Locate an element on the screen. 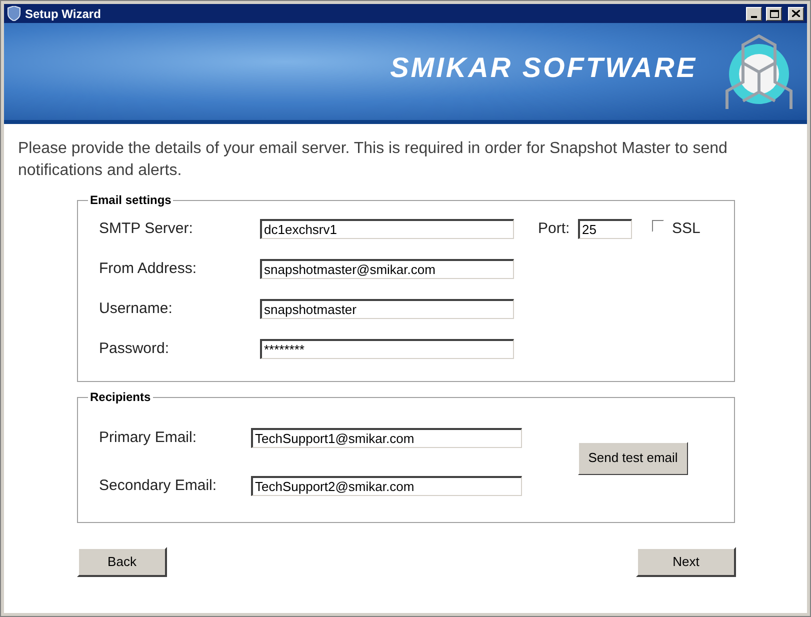 The image size is (811, 617). field-label: Secondary Email: is located at coordinates (158, 486).